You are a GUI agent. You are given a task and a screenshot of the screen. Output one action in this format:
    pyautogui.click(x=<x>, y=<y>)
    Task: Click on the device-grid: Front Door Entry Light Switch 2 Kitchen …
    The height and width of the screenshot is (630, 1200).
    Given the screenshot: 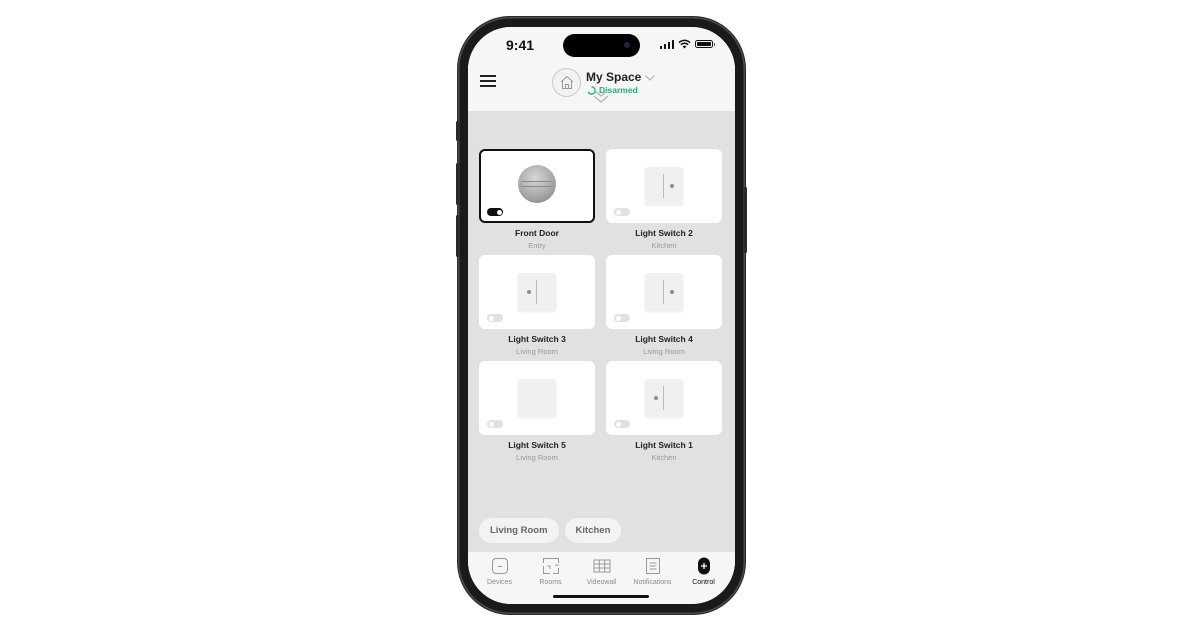 What is the action you would take?
    pyautogui.click(x=600, y=308)
    